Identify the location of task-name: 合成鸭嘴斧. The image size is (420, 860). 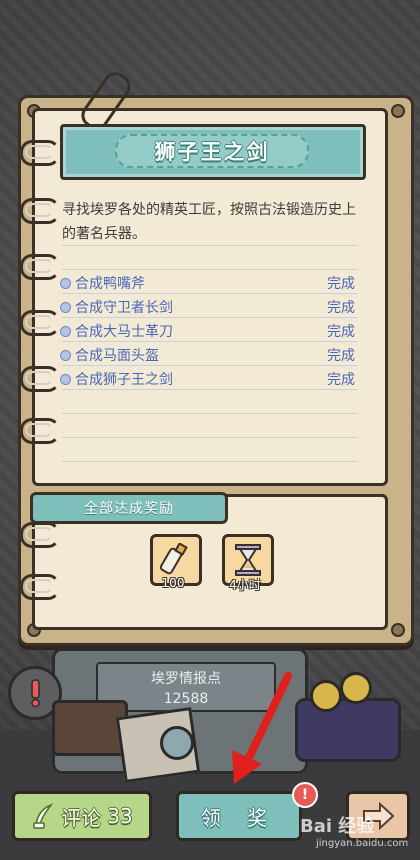
(110, 284).